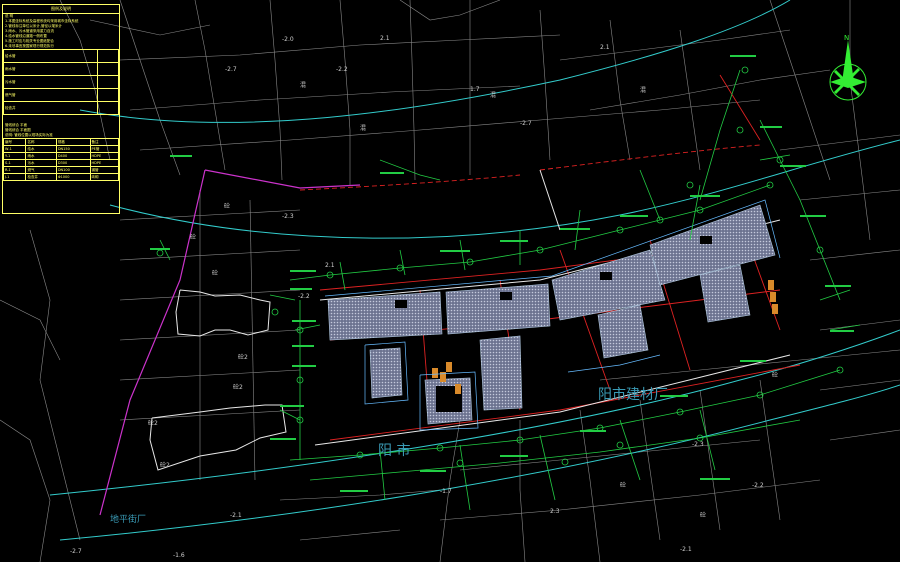  Describe the element at coordinates (104, 170) in the screenshot. I see `legend-spec-cell: 钢管` at that location.